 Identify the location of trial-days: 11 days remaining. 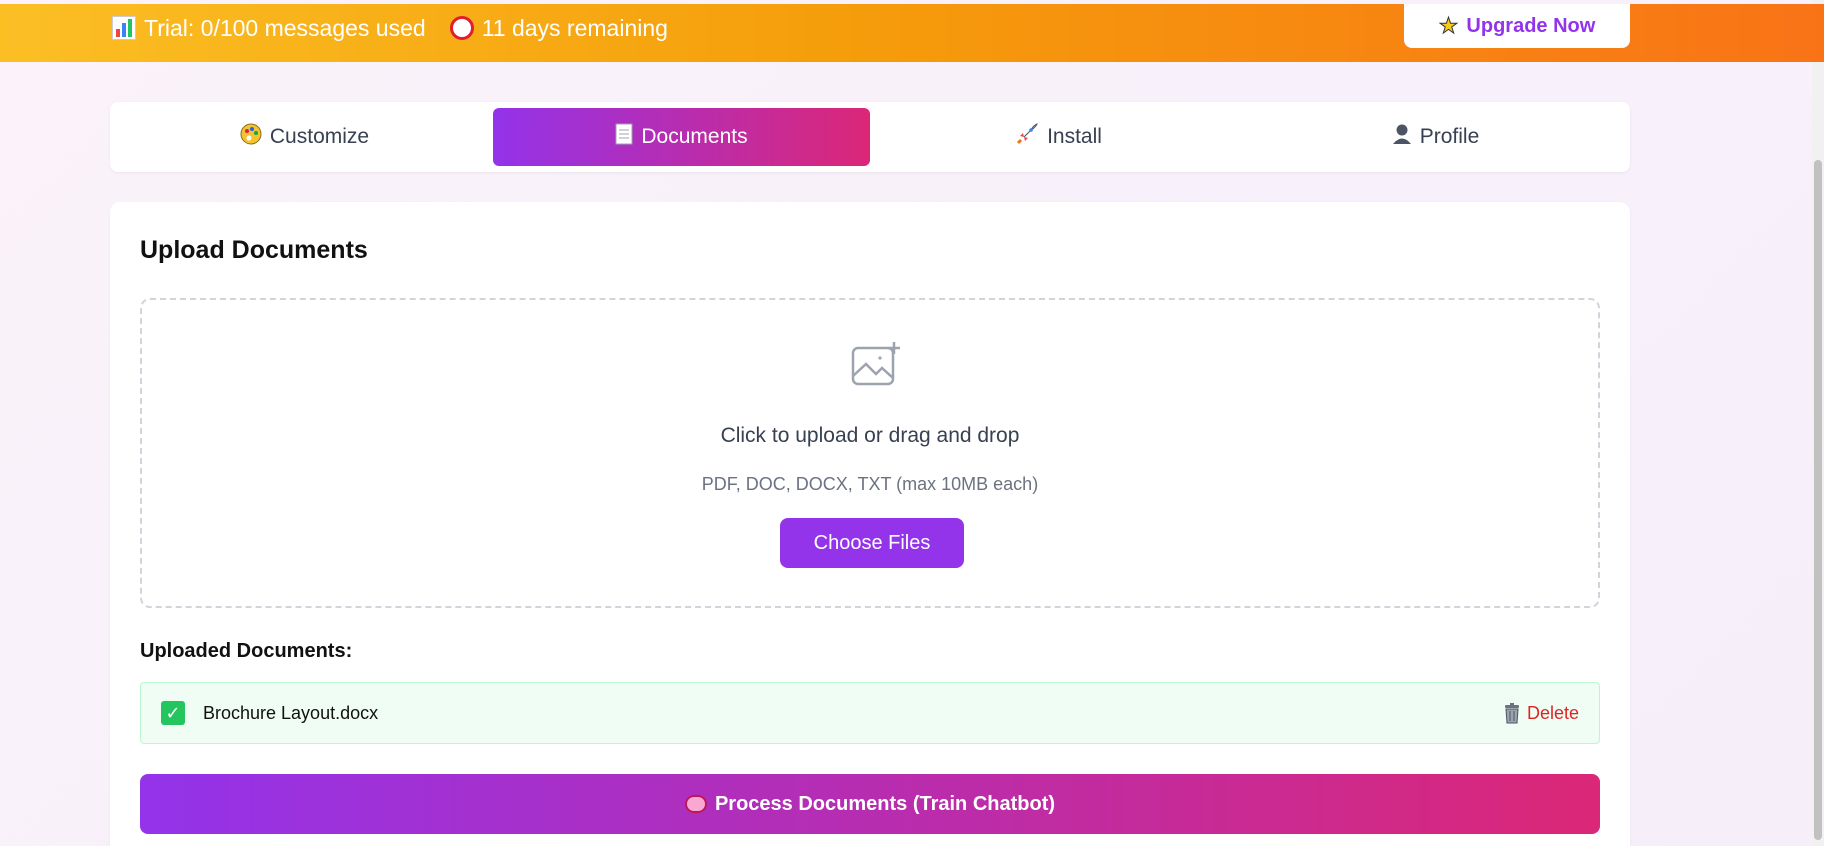
(558, 28).